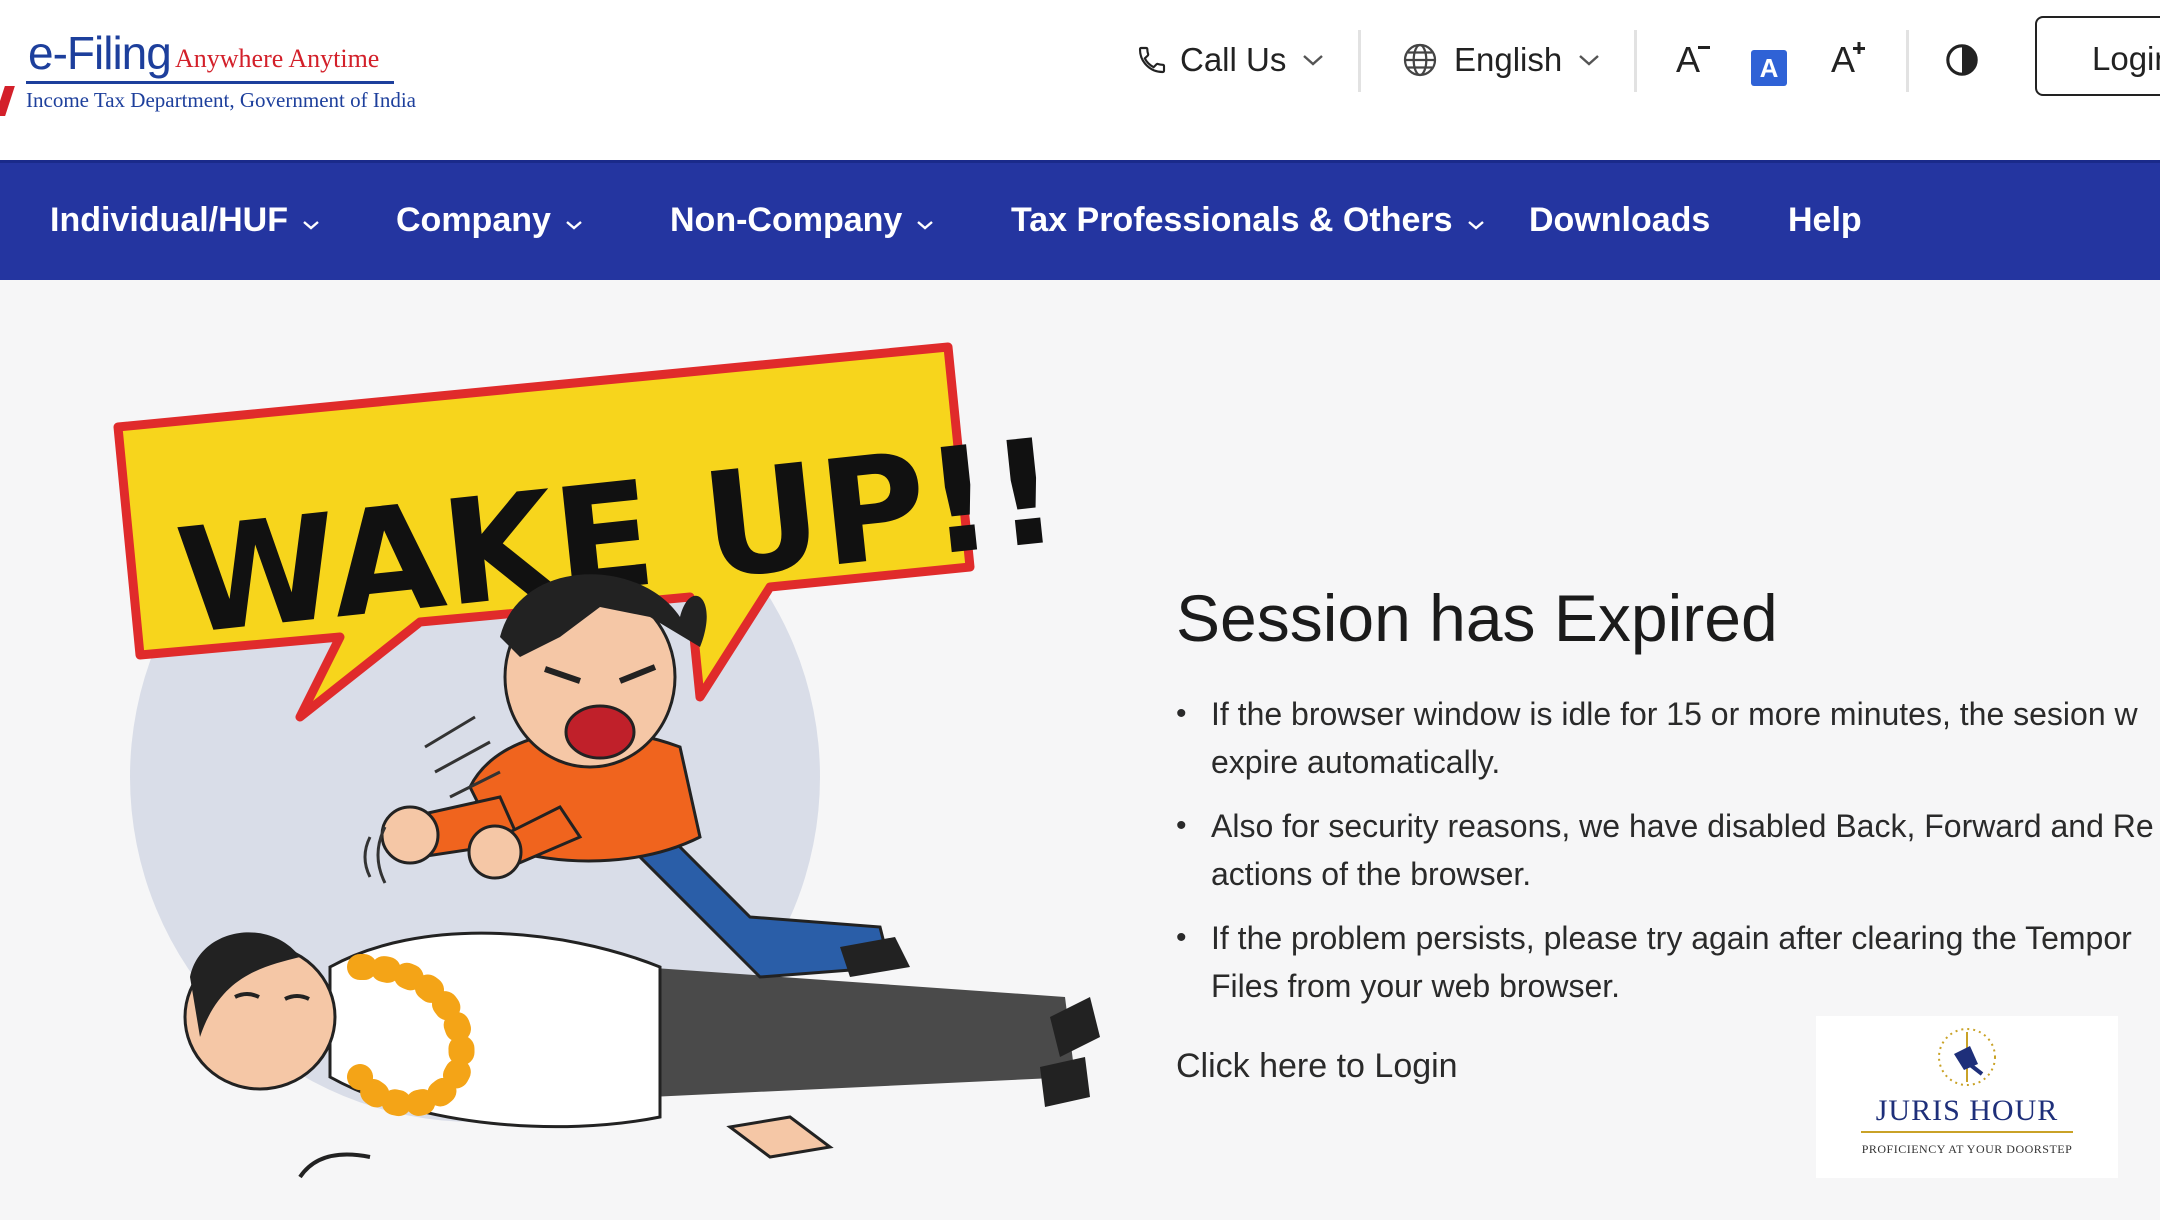 The image size is (2160, 1220). What do you see at coordinates (1967, 1057) in the screenshot?
I see `juris-hour-logo-icon` at bounding box center [1967, 1057].